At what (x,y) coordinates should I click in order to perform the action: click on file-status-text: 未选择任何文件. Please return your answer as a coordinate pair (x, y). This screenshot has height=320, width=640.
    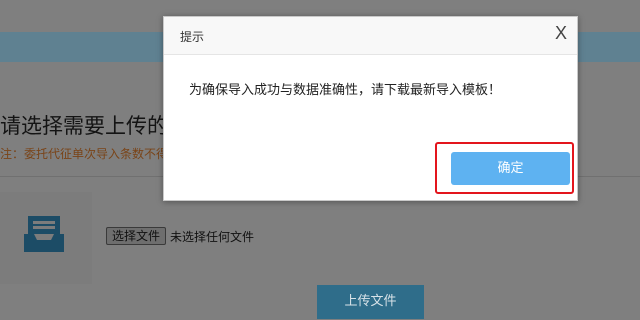
    Looking at the image, I should click on (212, 236).